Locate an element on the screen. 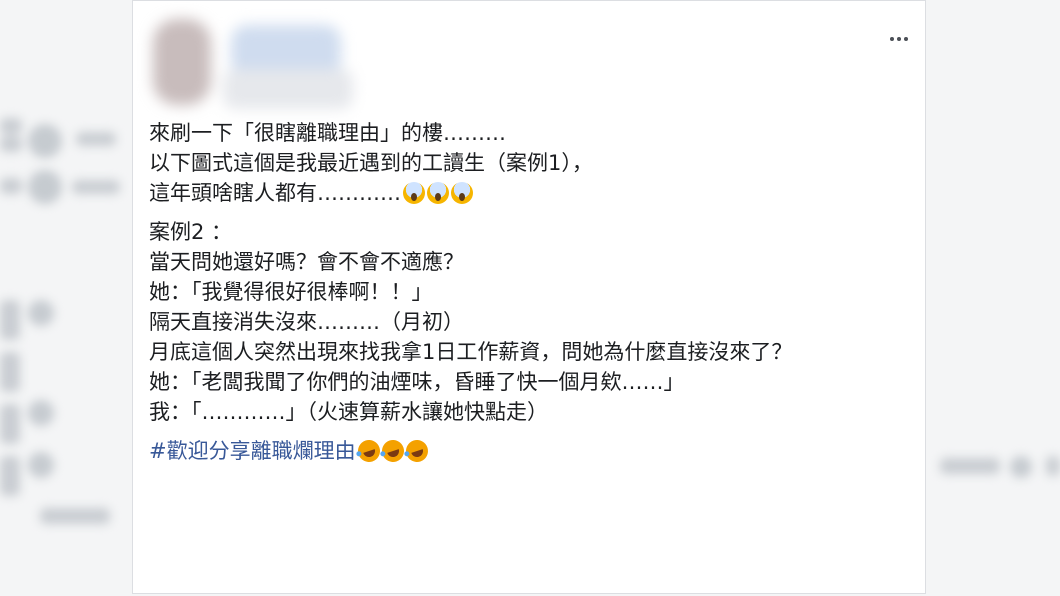  post-line: 月底這個人突然出現來找我拿1日工作薪資，問她為什麼直接沒來了？ is located at coordinates (471, 352).